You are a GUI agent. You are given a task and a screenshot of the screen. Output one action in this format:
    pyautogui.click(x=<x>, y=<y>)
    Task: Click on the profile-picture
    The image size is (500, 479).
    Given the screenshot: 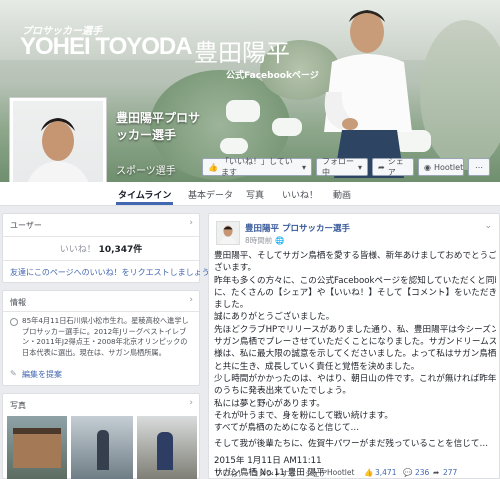 What is the action you would take?
    pyautogui.click(x=58, y=146)
    